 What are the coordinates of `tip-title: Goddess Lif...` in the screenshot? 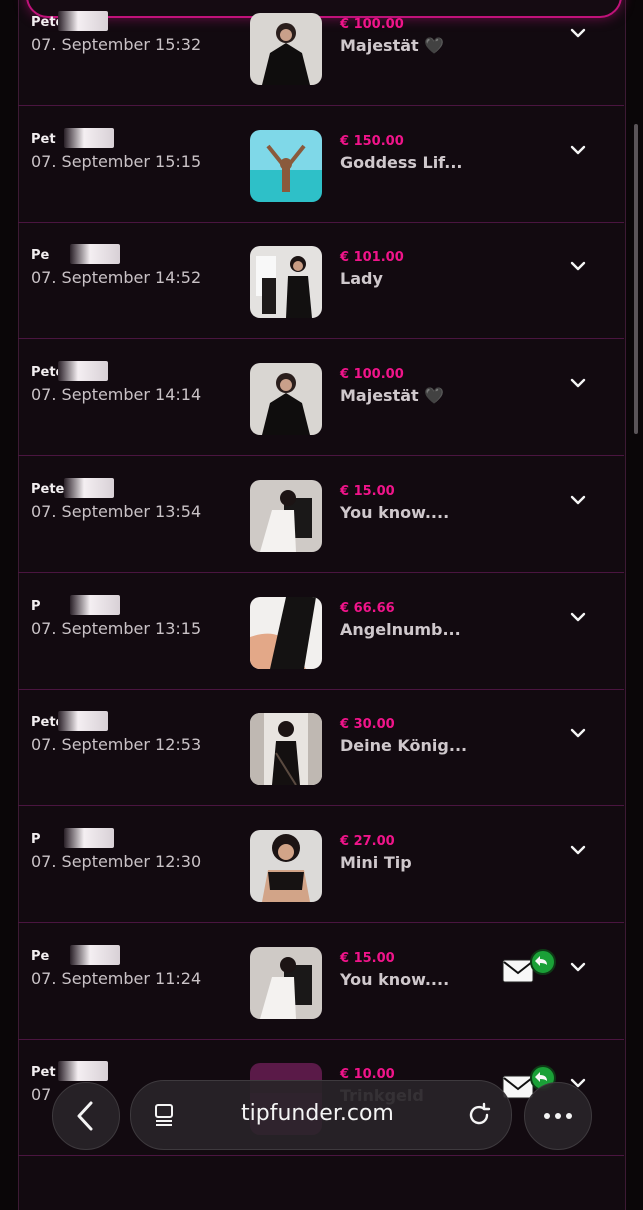 It's located at (401, 162).